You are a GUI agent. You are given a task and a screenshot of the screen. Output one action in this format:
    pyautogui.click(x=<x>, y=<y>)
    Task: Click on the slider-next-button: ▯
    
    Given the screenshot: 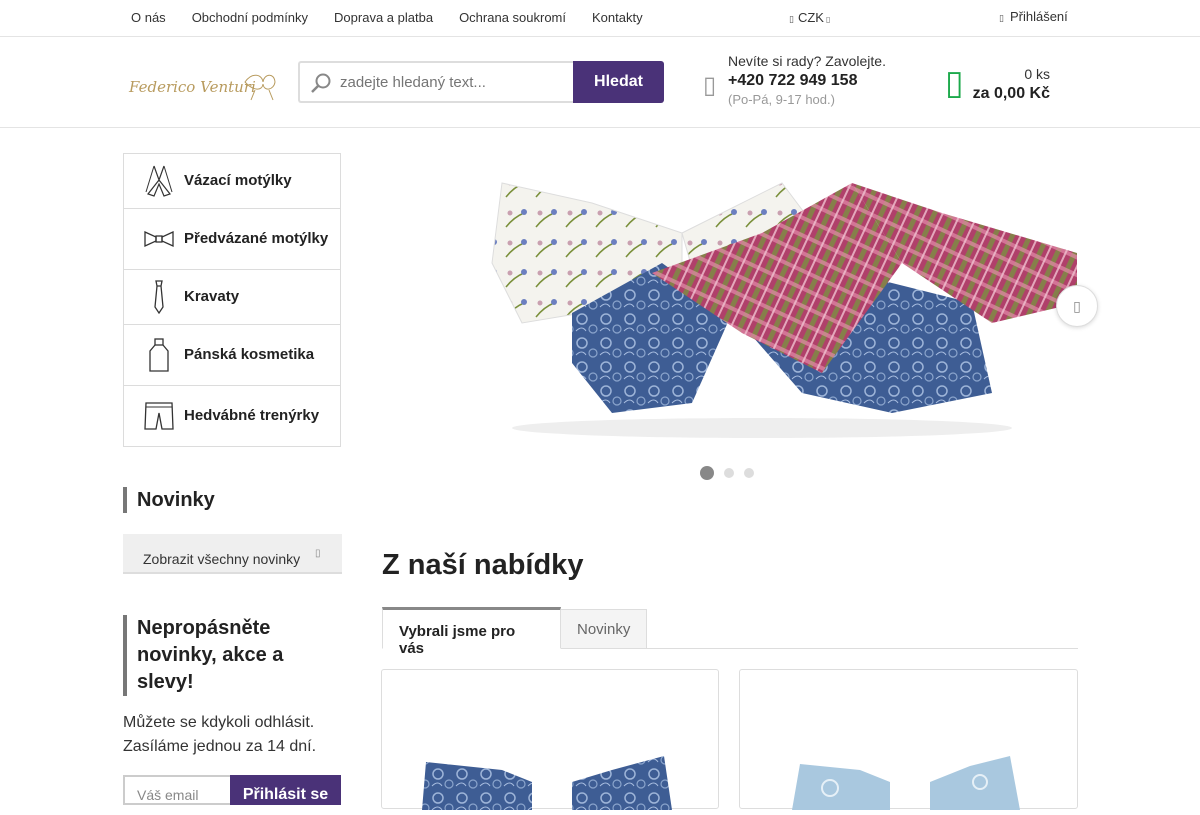 What is the action you would take?
    pyautogui.click(x=1077, y=306)
    